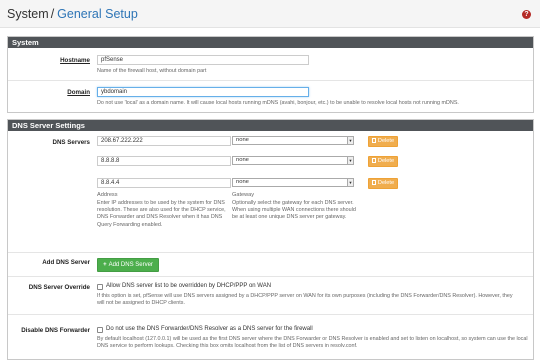  Describe the element at coordinates (242, 140) in the screenshot. I see `dns-gateway-1-value: none` at that location.